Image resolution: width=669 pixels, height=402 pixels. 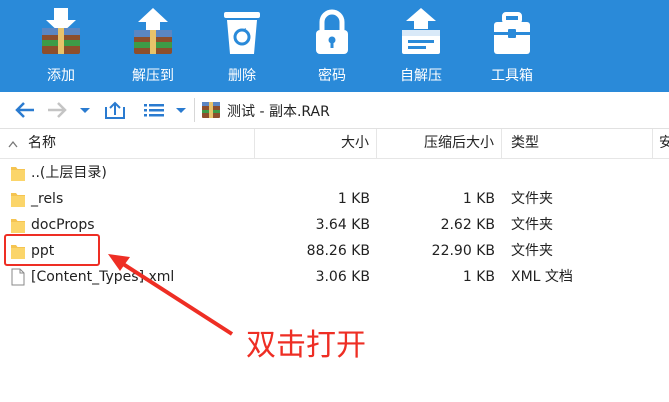 I want to click on history-dropdown-icon, so click(x=85, y=110).